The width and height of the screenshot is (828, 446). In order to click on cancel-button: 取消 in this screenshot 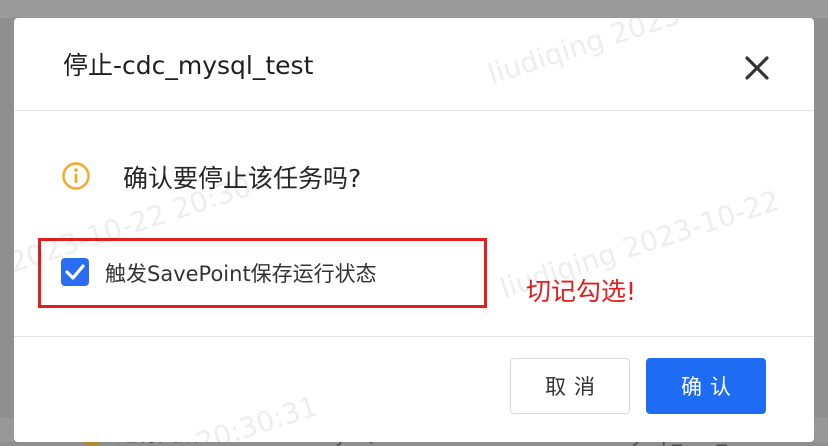, I will do `click(570, 386)`.